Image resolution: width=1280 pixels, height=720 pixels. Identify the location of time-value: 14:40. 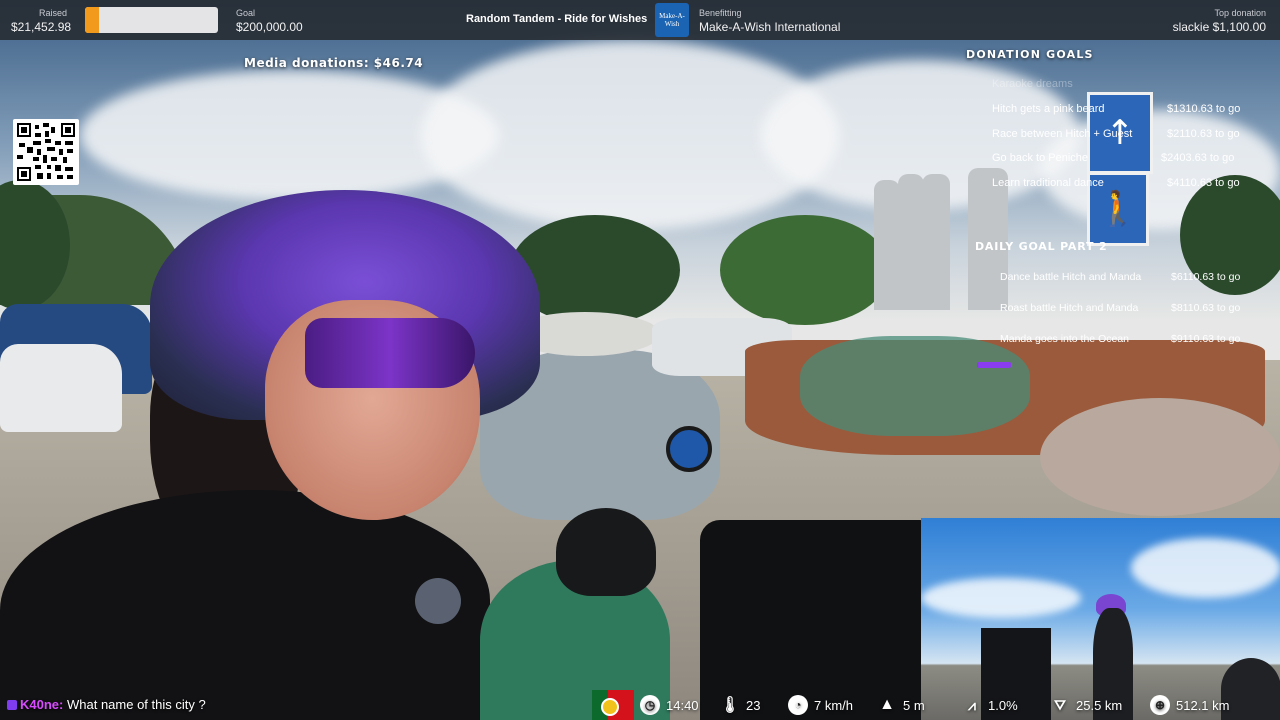
(682, 705).